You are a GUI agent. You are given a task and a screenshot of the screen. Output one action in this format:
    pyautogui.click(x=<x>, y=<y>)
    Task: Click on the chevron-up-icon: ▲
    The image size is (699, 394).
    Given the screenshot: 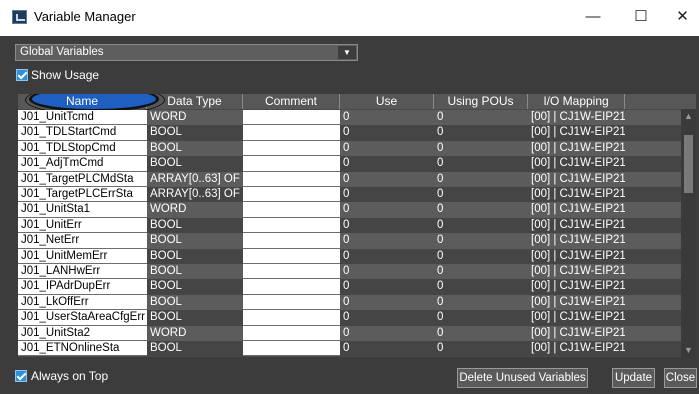 What is the action you would take?
    pyautogui.click(x=688, y=116)
    